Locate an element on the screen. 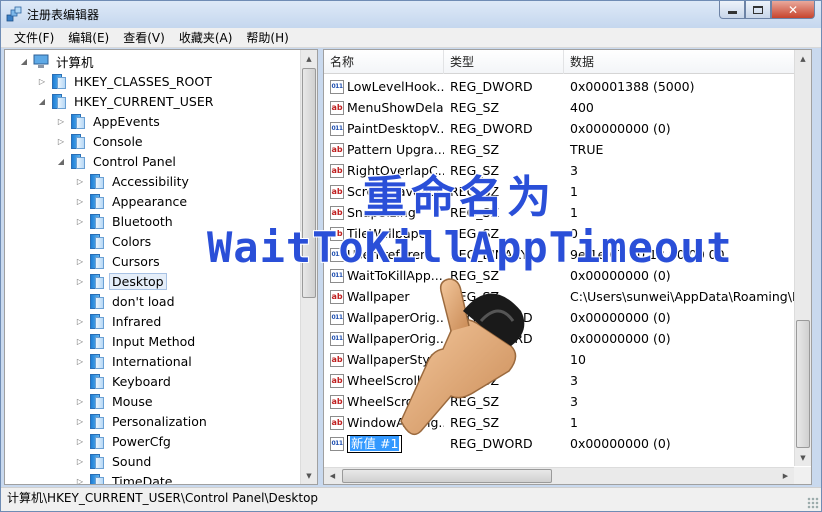 This screenshot has width=822, height=512. close-icon: ✕ is located at coordinates (793, 9).